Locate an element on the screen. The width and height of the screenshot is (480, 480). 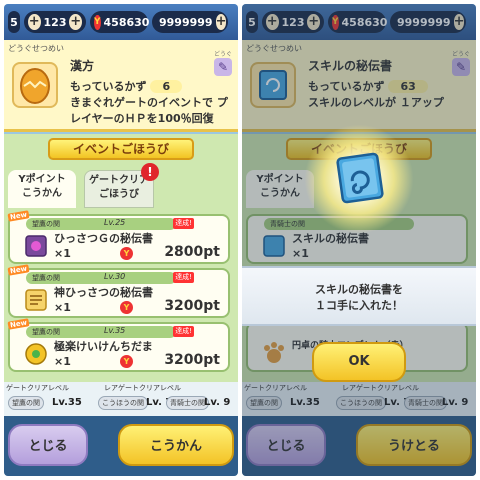
money-pill: Y 458630 is located at coordinates (120, 22).